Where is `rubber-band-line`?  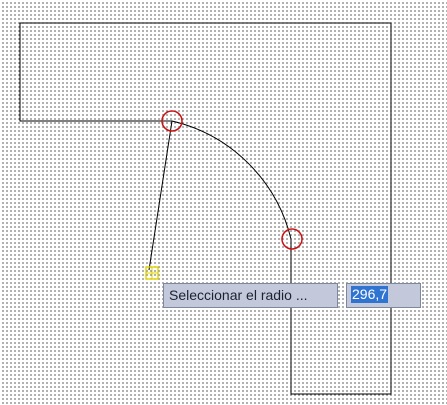 rubber-band-line is located at coordinates (160, 195).